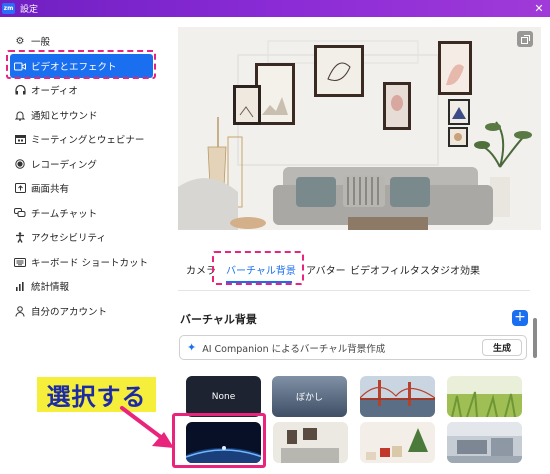  What do you see at coordinates (20, 311) in the screenshot?
I see `person-icon` at bounding box center [20, 311].